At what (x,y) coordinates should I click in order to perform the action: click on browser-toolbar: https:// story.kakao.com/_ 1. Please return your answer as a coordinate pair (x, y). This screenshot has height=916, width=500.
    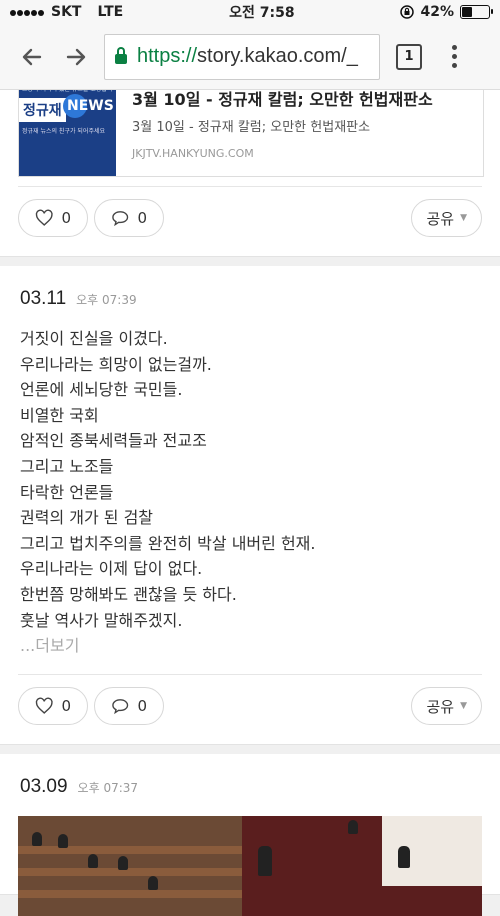
    Looking at the image, I should click on (250, 57).